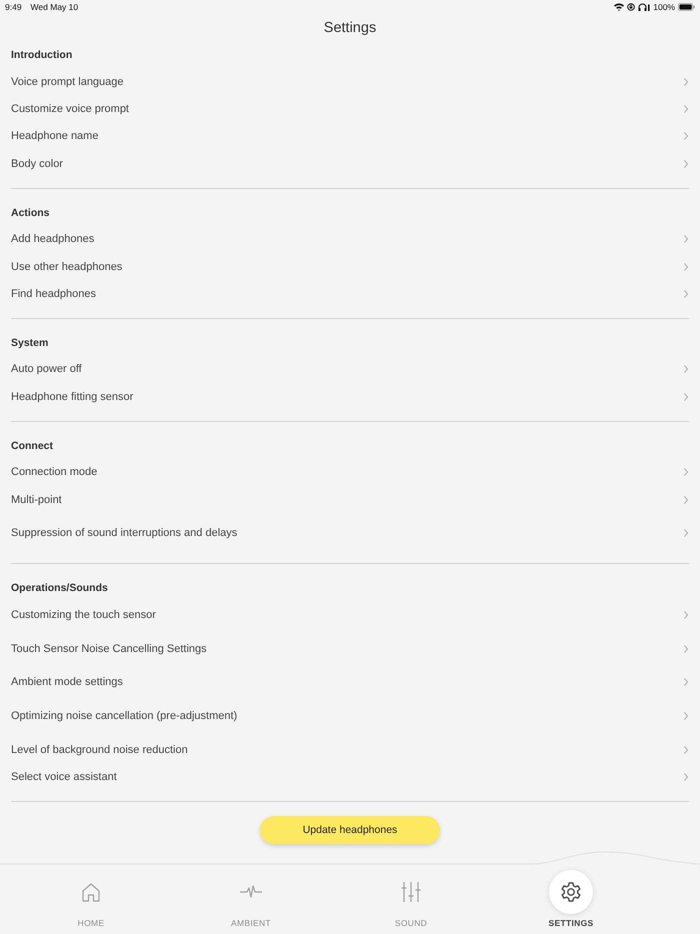 Image resolution: width=700 pixels, height=934 pixels. What do you see at coordinates (350, 716) in the screenshot?
I see `settings-row: Optimizing noise cancellation (pre-adjustment)` at bounding box center [350, 716].